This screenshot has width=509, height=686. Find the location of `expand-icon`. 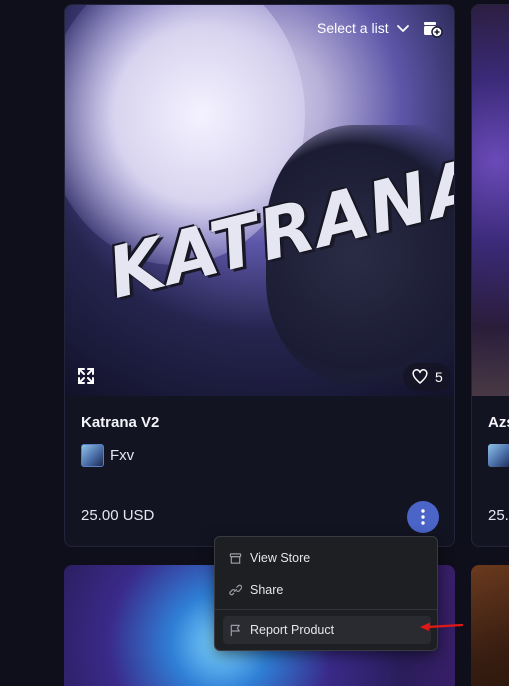

expand-icon is located at coordinates (86, 376).